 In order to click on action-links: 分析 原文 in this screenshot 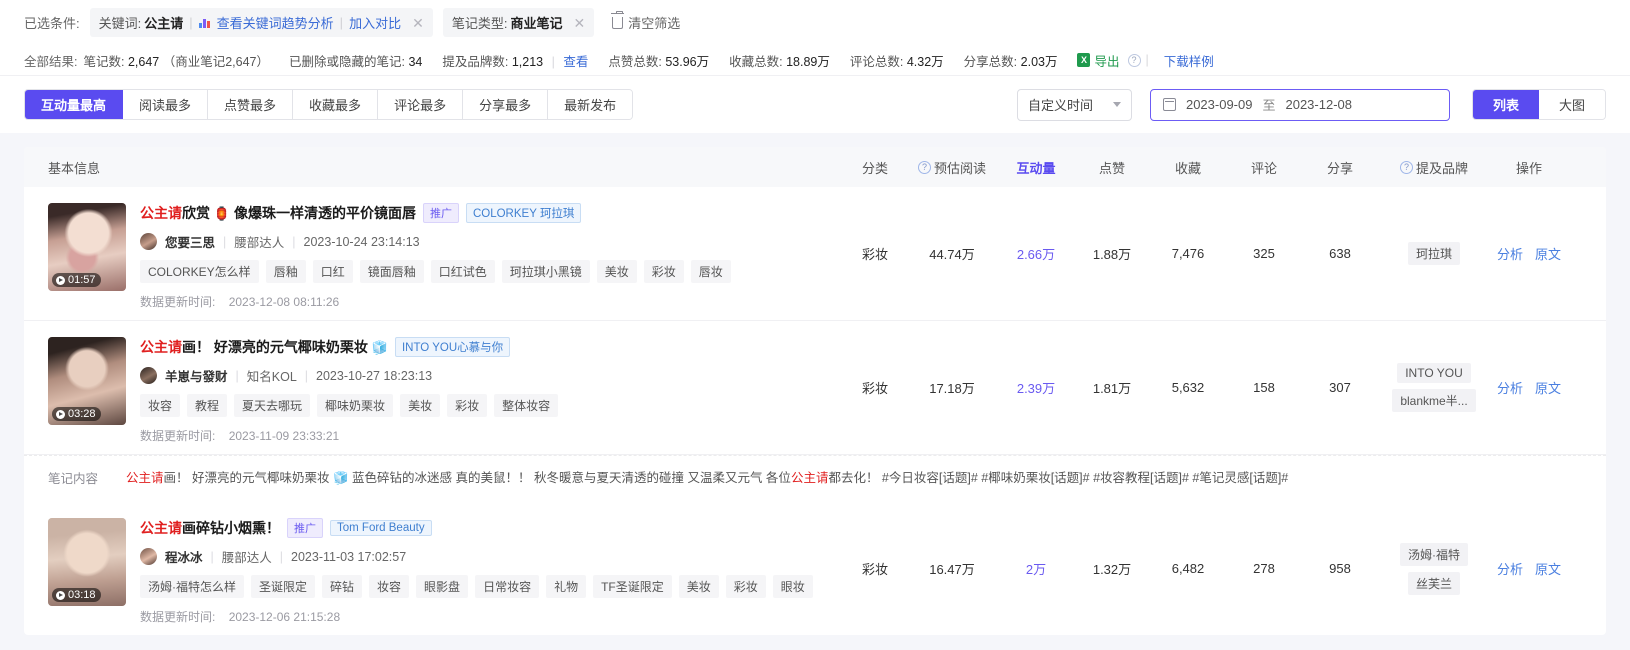, I will do `click(1529, 387)`.